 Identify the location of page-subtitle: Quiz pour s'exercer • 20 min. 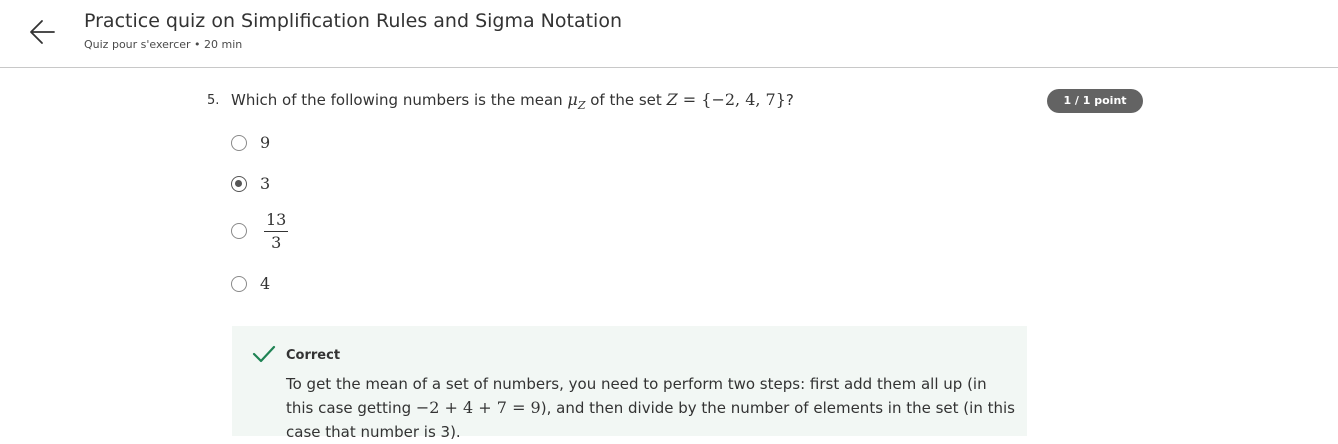
(163, 44).